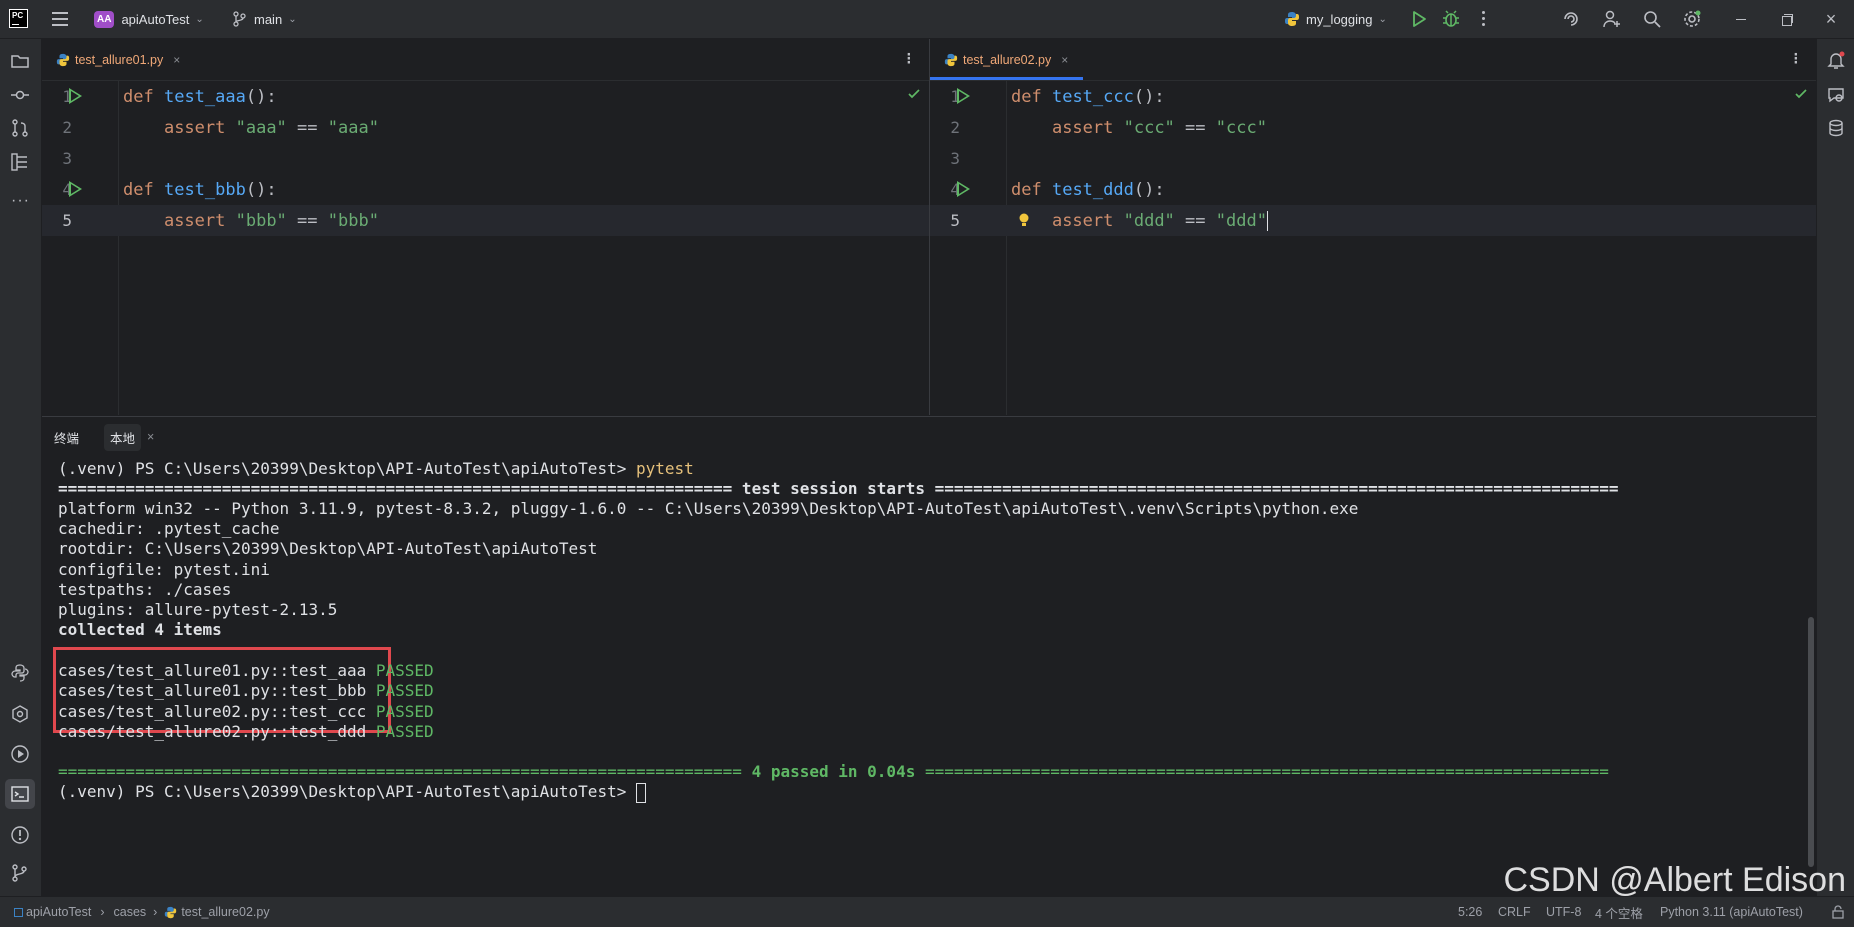  I want to click on pull-requests-icon, so click(20, 128).